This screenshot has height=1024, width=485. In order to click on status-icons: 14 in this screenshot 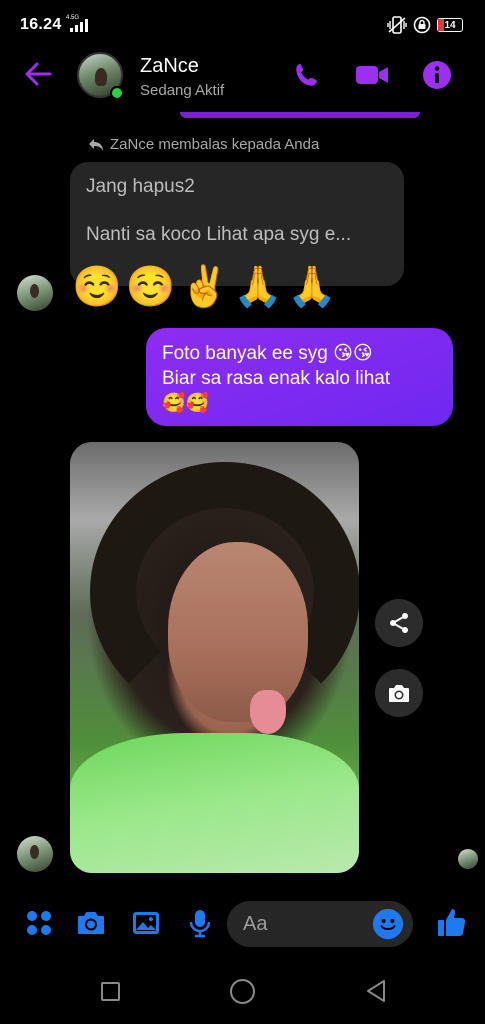, I will do `click(425, 25)`.